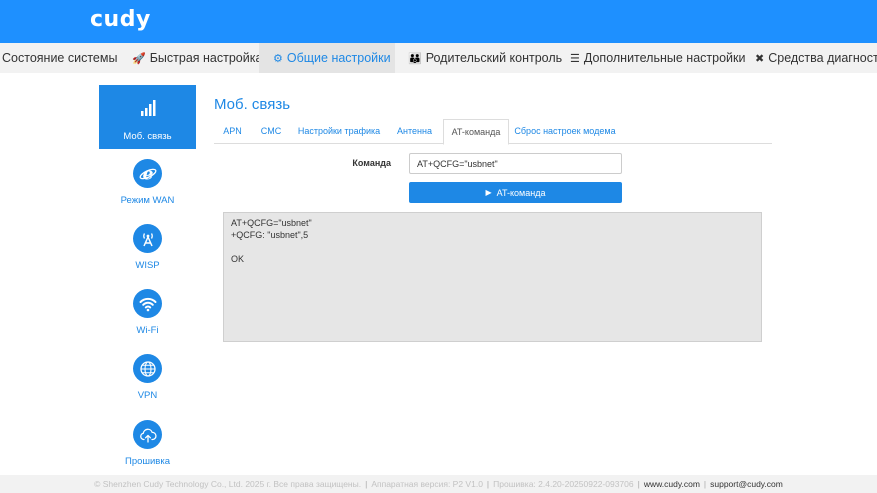 The height and width of the screenshot is (493, 877). What do you see at coordinates (664, 58) in the screenshot?
I see `nav-item-label: Дополнительные настройки` at bounding box center [664, 58].